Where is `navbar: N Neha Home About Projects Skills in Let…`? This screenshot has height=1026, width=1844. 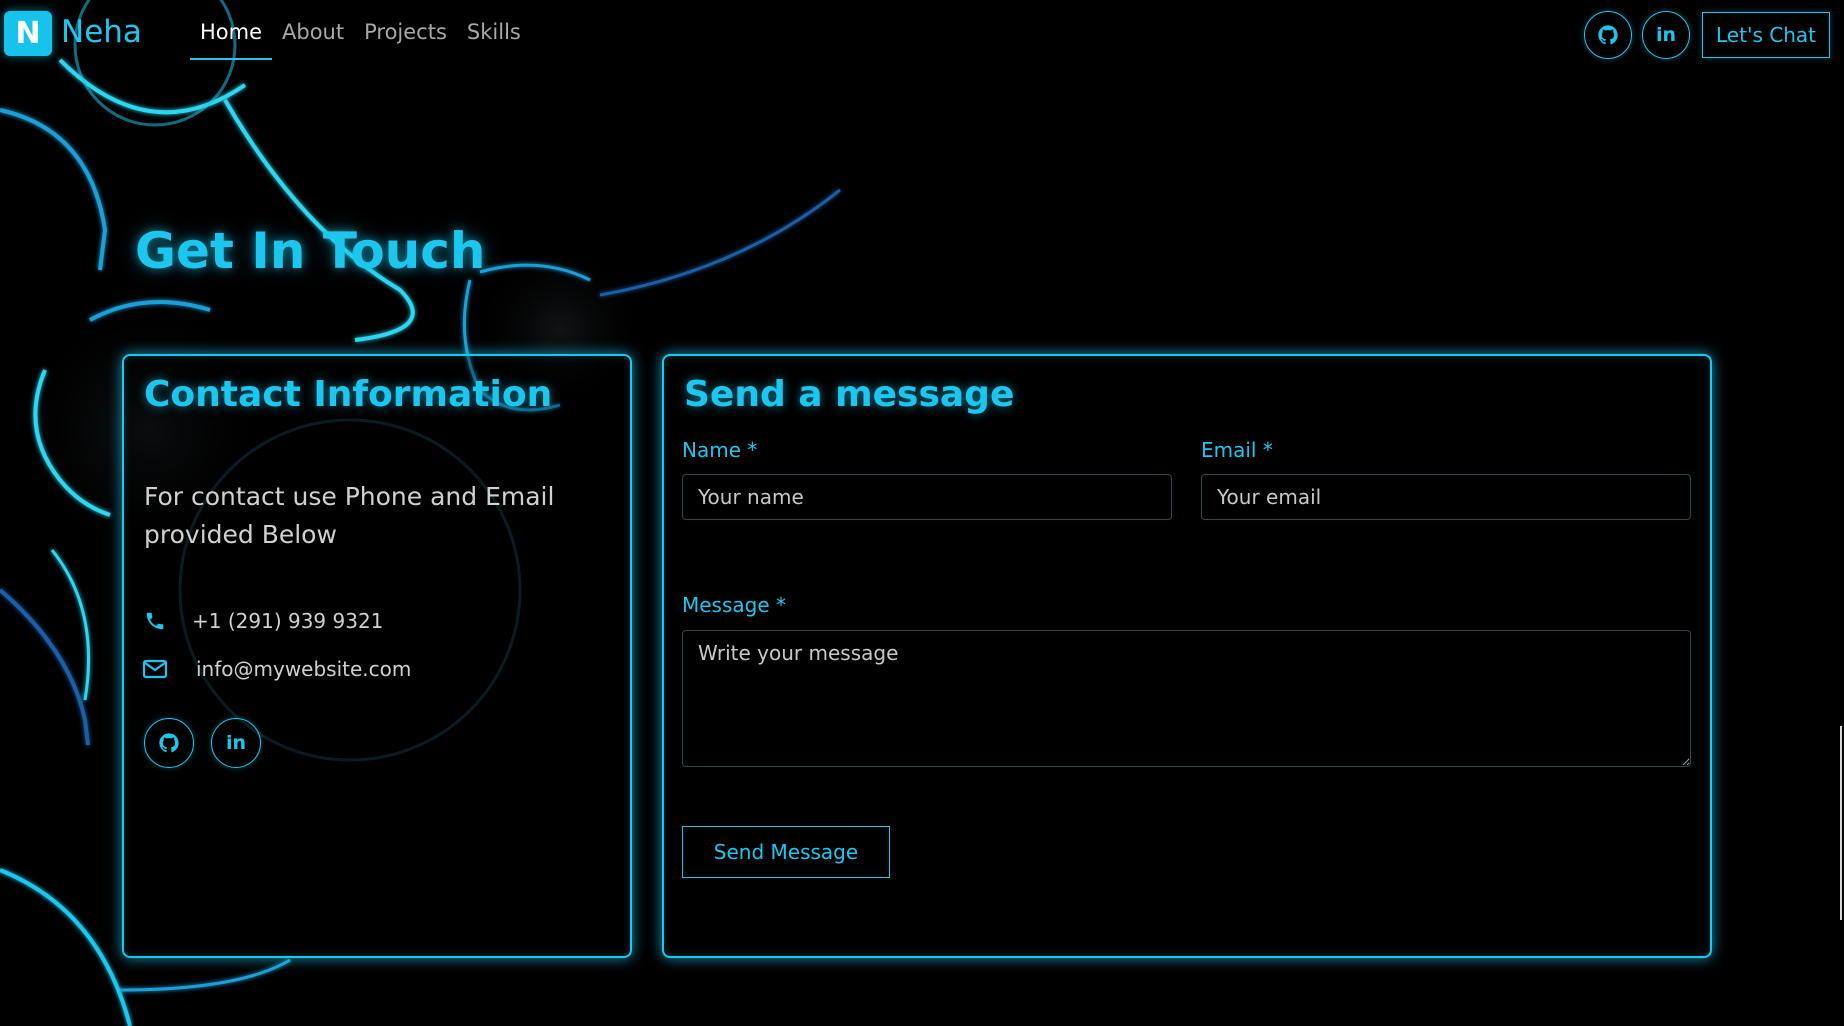
navbar: N Neha Home About Projects Skills in Let… is located at coordinates (922, 36).